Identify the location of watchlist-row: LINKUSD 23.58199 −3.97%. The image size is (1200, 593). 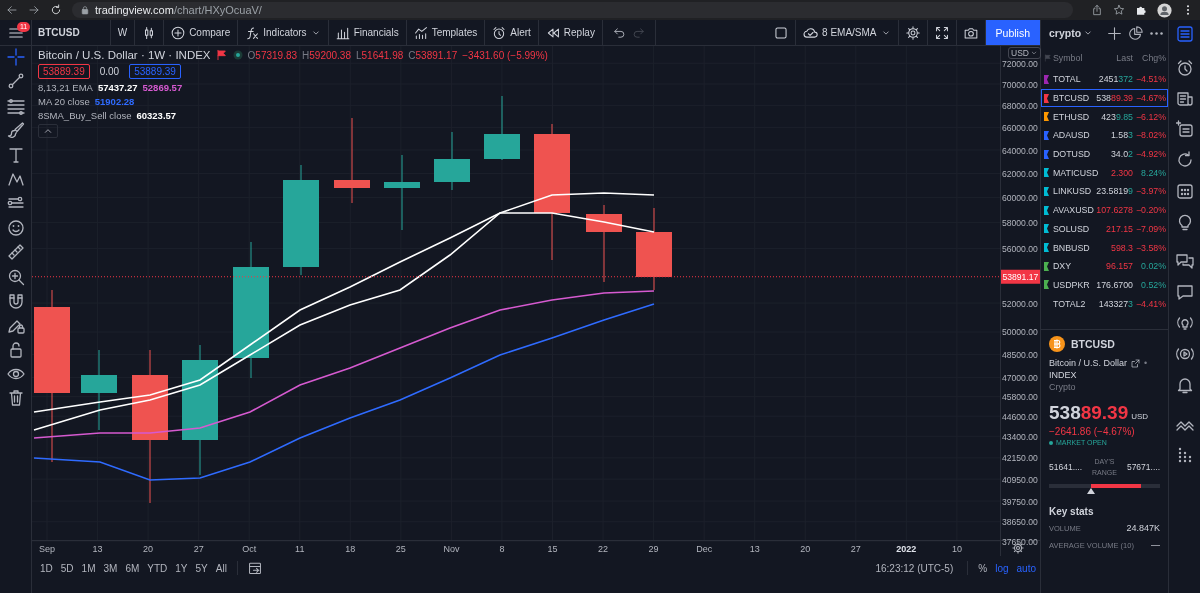
(1104, 191).